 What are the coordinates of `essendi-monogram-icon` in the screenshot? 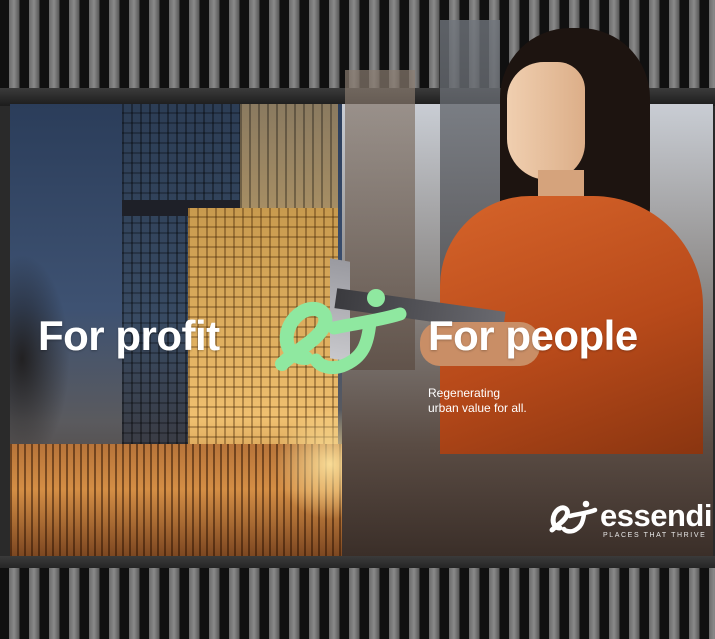 It's located at (341, 332).